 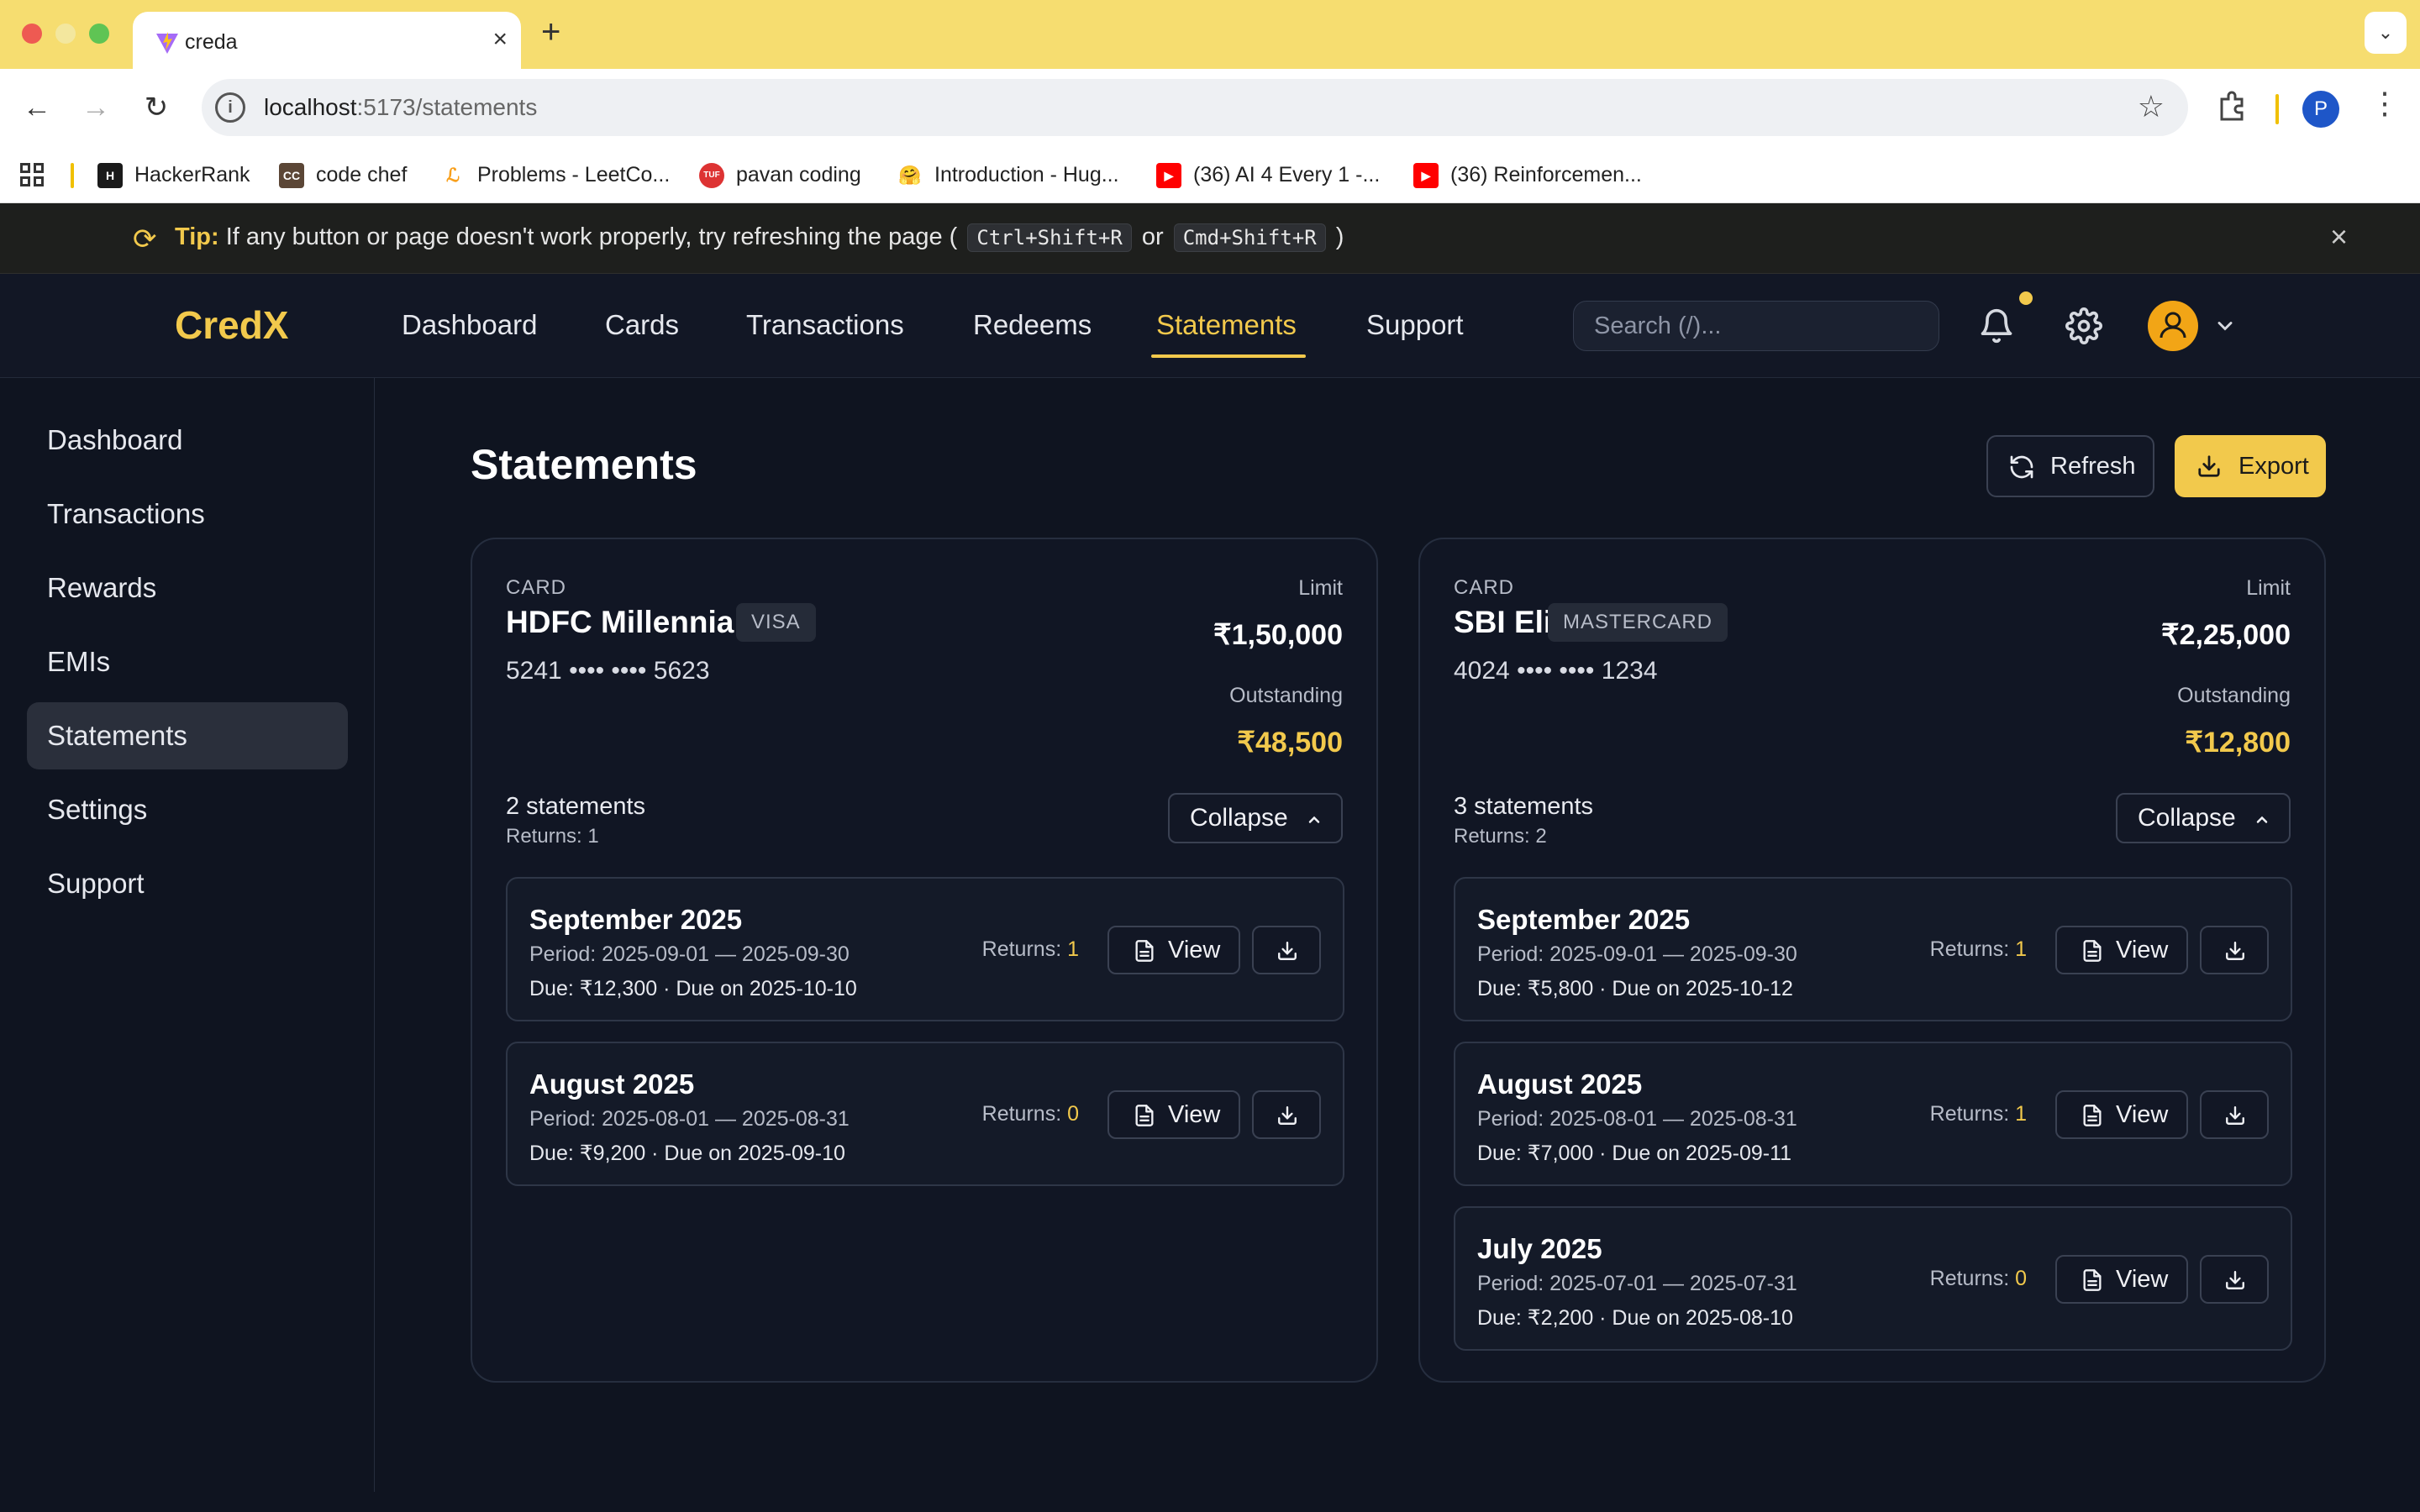 I want to click on settings-gear-icon, so click(x=2084, y=325).